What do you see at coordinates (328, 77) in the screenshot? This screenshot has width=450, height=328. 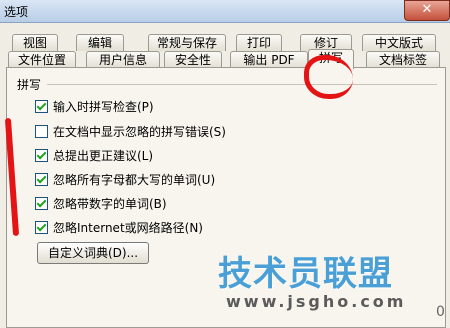 I see `annotation-red-circle` at bounding box center [328, 77].